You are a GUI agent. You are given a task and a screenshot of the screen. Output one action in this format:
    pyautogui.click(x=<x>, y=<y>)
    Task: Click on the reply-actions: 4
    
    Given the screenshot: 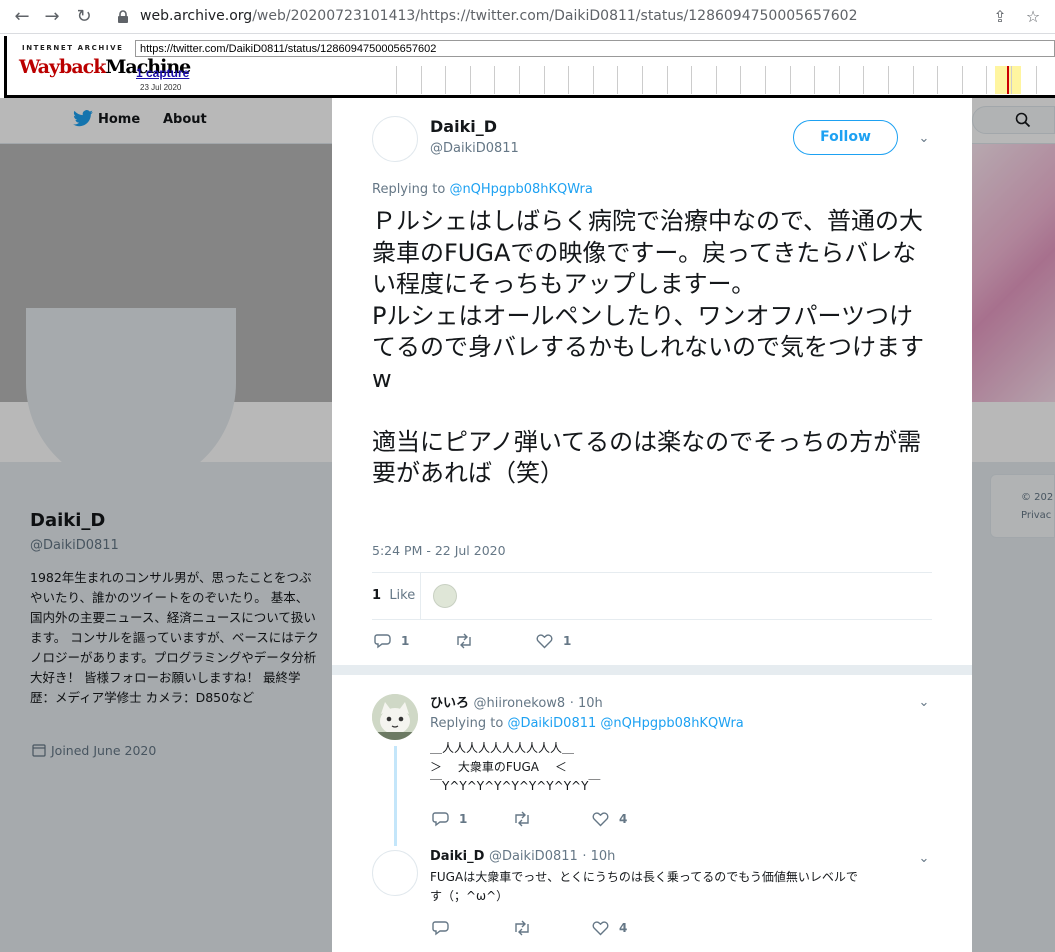 What is the action you would take?
    pyautogui.click(x=562, y=930)
    